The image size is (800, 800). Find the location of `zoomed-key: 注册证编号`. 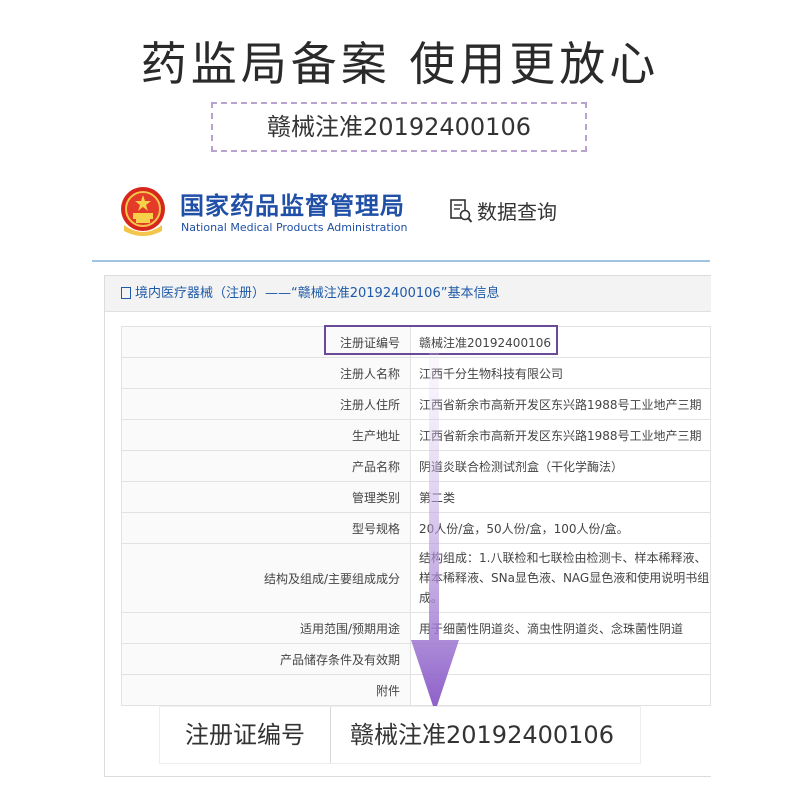

zoomed-key: 注册证编号 is located at coordinates (245, 735).